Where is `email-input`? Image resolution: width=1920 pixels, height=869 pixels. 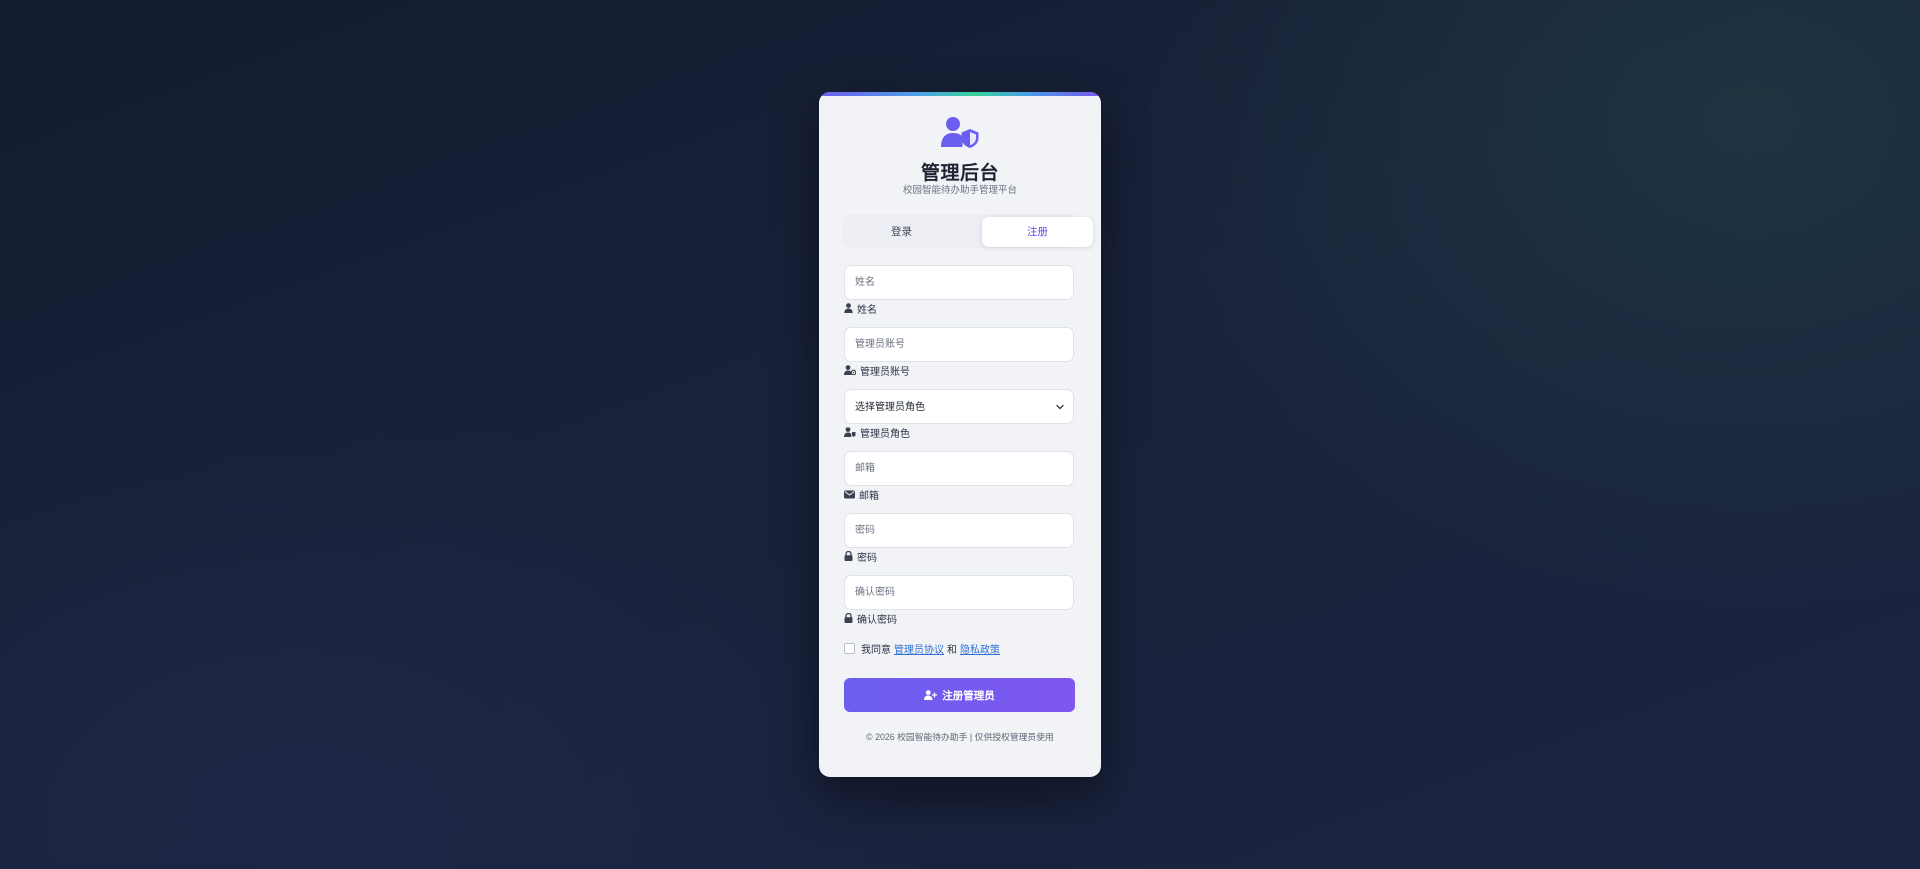
email-input is located at coordinates (959, 468).